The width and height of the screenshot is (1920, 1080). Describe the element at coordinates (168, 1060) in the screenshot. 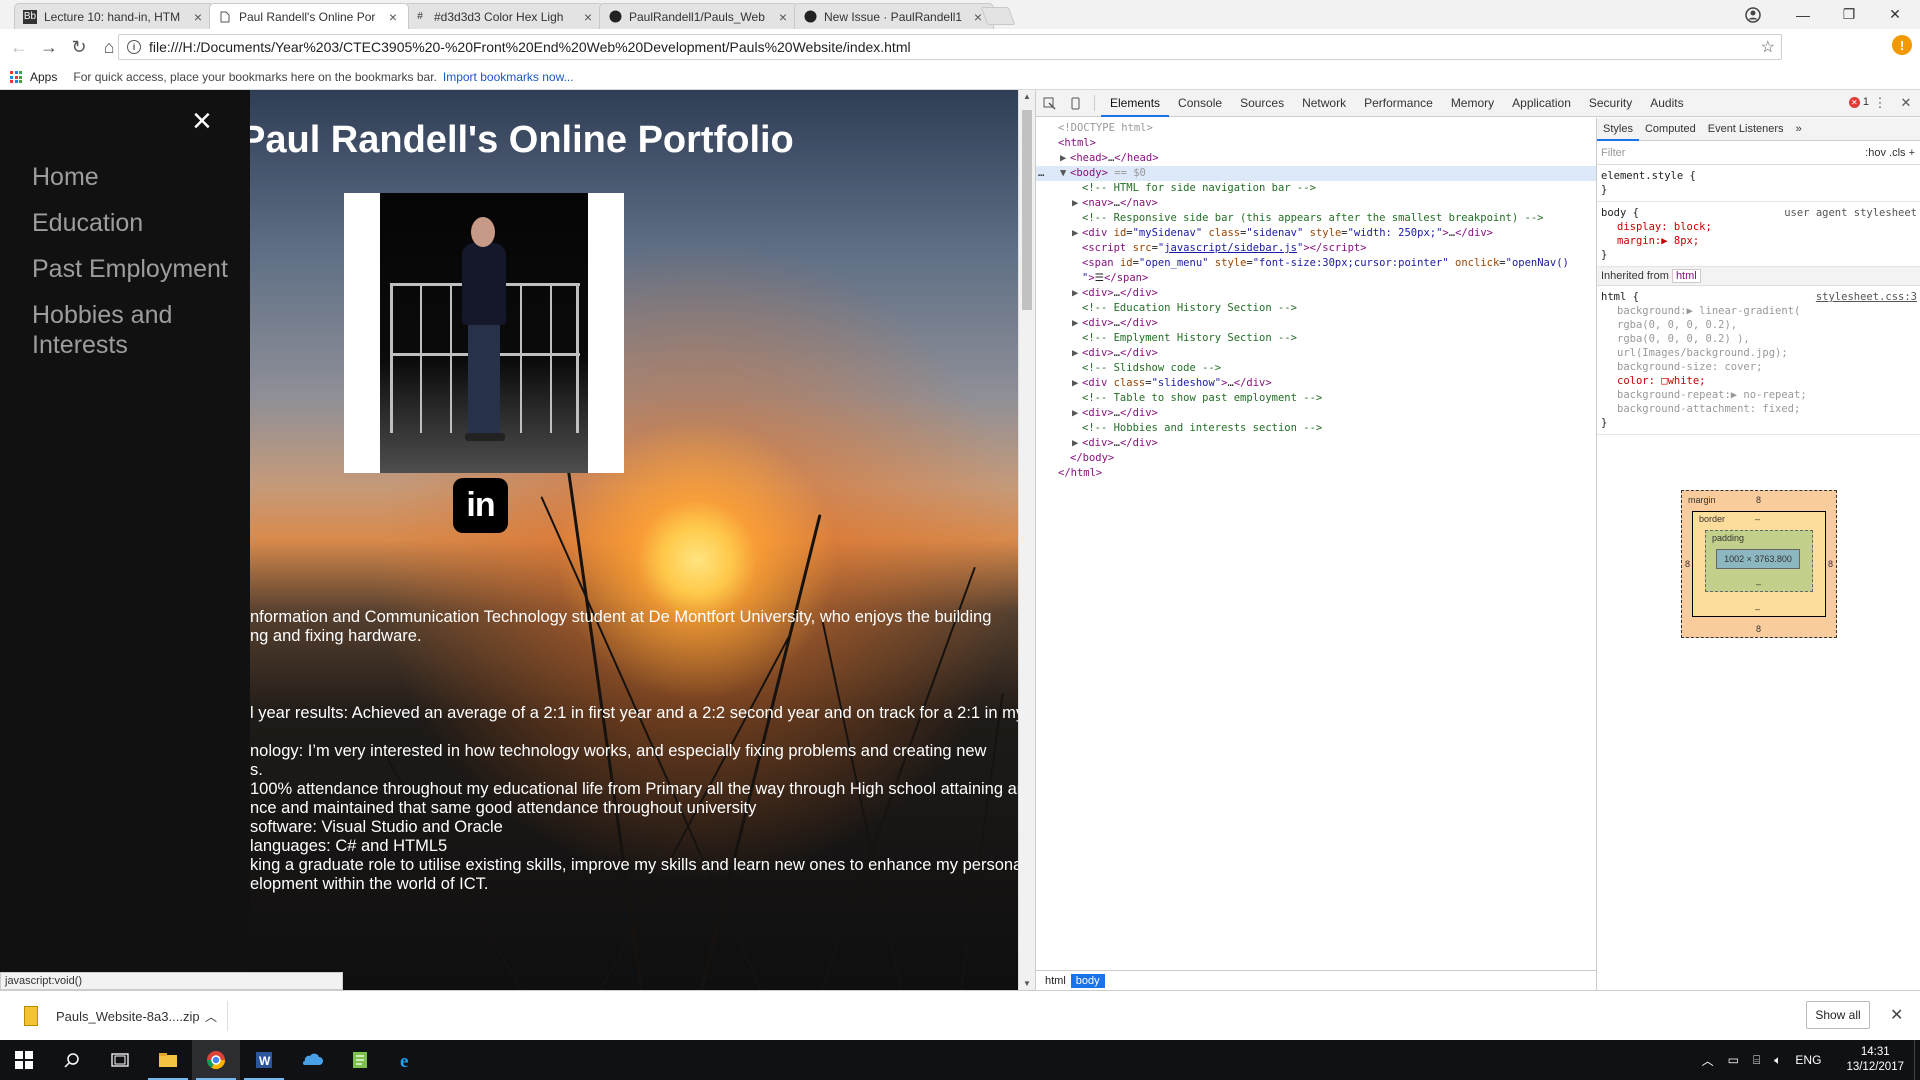

I see `file-explorer-icon` at that location.